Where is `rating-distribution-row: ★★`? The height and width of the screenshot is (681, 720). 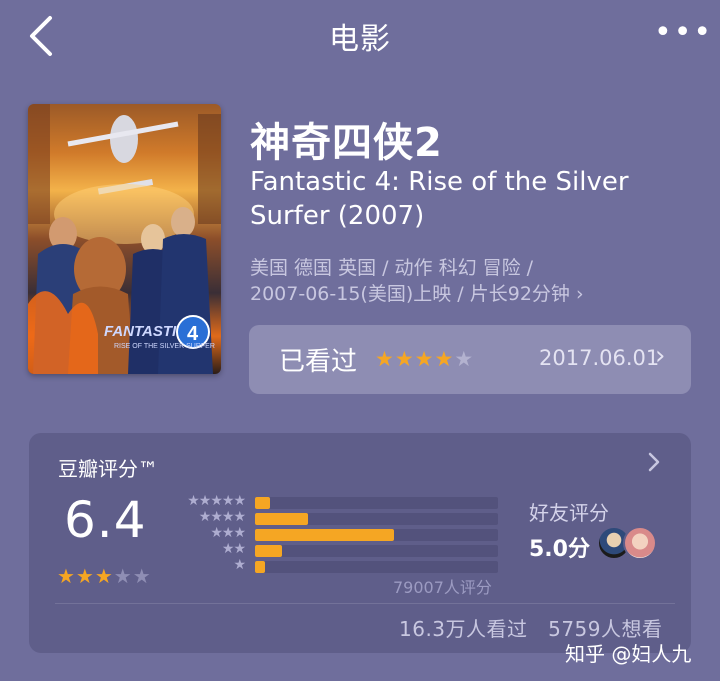 rating-distribution-row: ★★ is located at coordinates (339, 549).